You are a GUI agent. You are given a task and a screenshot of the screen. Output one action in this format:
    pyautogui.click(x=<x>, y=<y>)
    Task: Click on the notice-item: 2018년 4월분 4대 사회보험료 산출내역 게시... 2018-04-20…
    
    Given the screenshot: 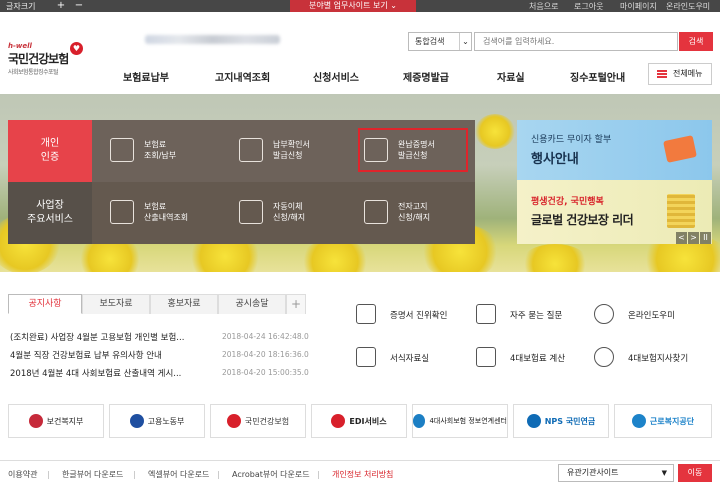 What is the action you would take?
    pyautogui.click(x=160, y=374)
    